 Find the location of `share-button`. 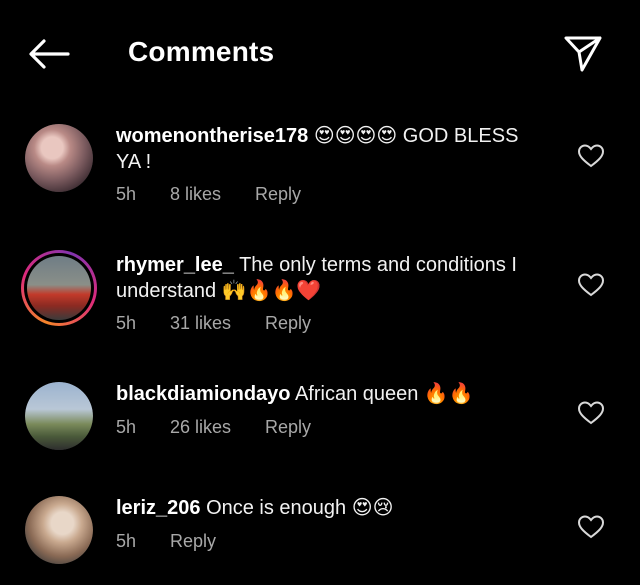

share-button is located at coordinates (583, 53).